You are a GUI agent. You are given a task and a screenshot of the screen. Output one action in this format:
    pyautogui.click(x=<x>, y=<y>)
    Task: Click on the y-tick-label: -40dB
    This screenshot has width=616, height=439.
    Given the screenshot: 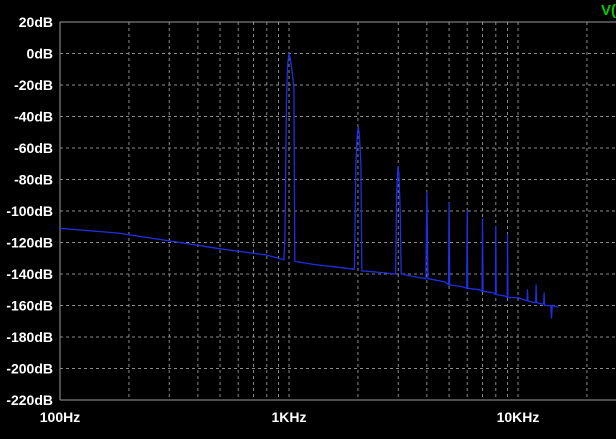 What is the action you would take?
    pyautogui.click(x=33, y=117)
    